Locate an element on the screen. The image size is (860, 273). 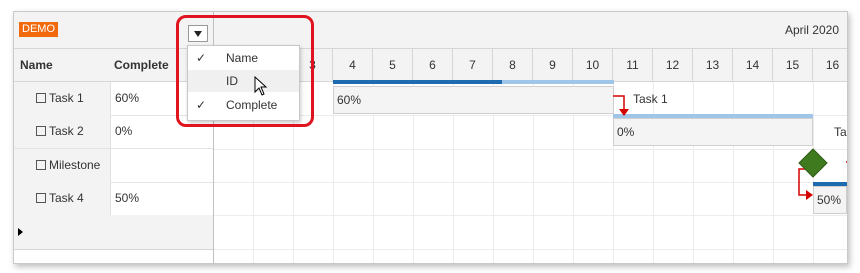
table-row: Task 4 50% is located at coordinates (113, 199).